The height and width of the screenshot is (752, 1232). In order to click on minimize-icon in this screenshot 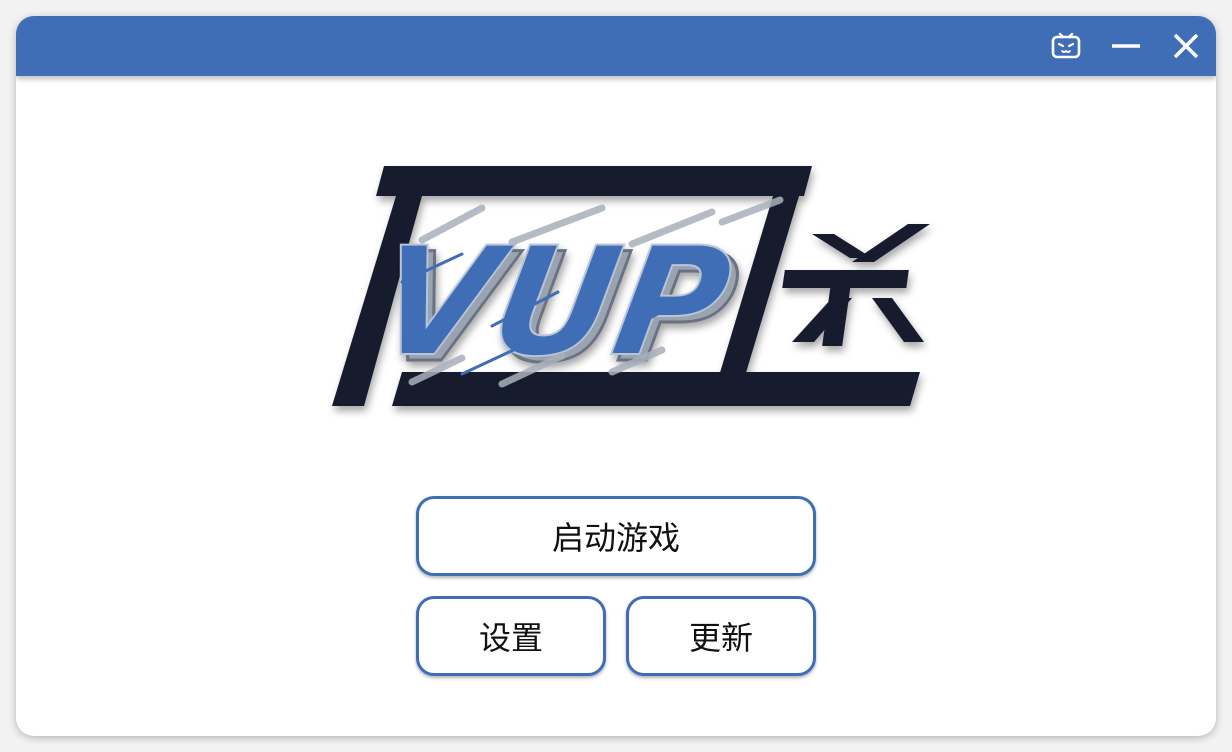, I will do `click(1126, 46)`.